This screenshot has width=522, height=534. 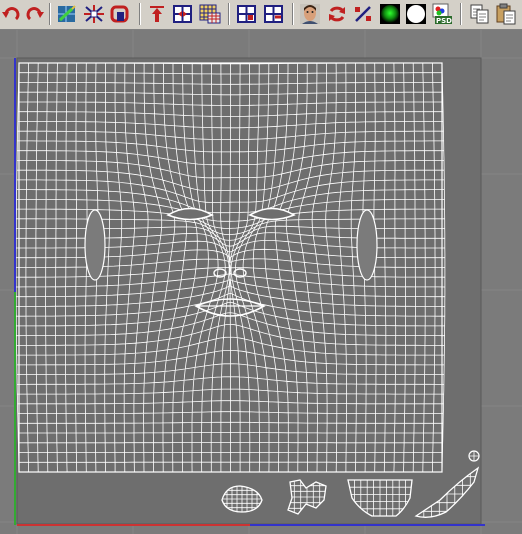 I want to click on break-button, so click(x=120, y=14).